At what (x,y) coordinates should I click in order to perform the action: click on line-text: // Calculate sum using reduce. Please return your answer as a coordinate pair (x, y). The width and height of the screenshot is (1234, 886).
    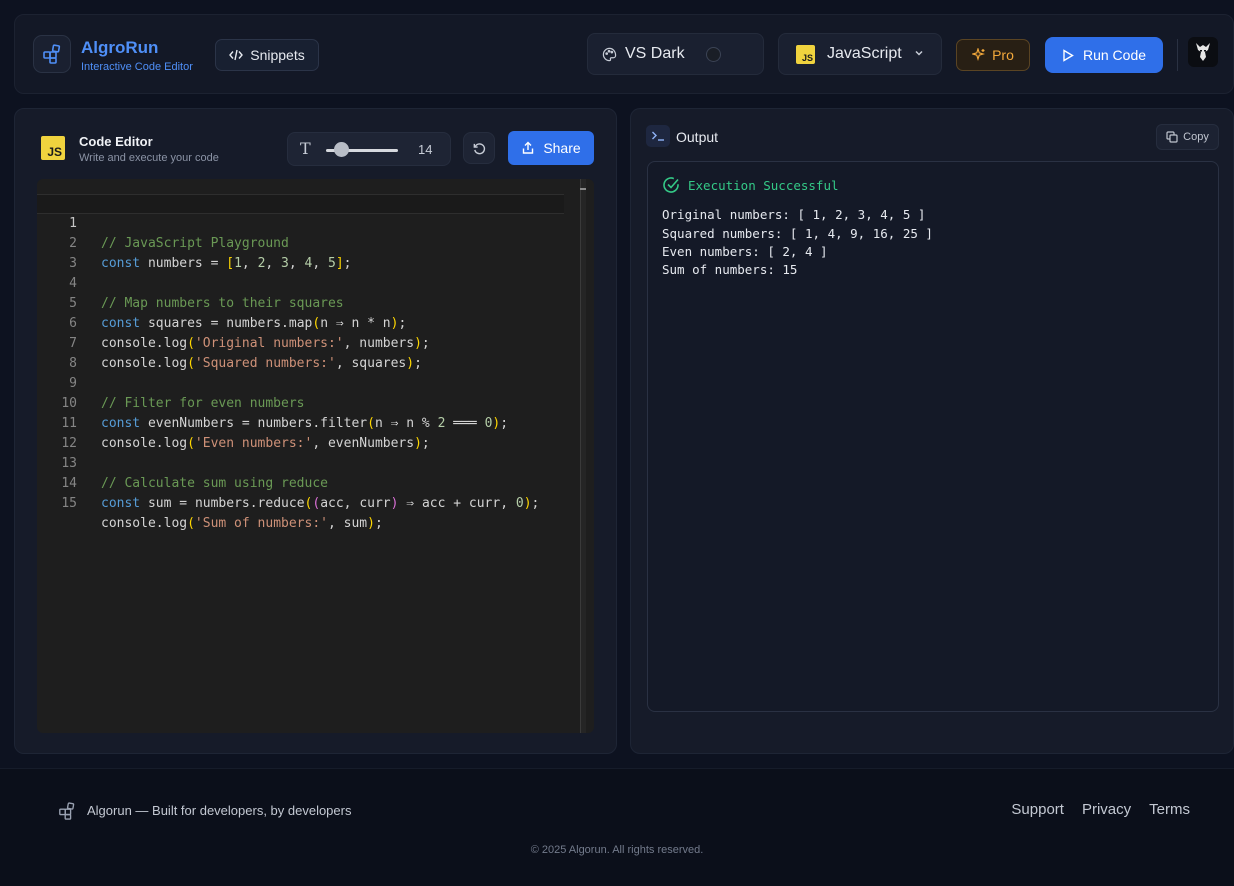
    Looking at the image, I should click on (214, 483).